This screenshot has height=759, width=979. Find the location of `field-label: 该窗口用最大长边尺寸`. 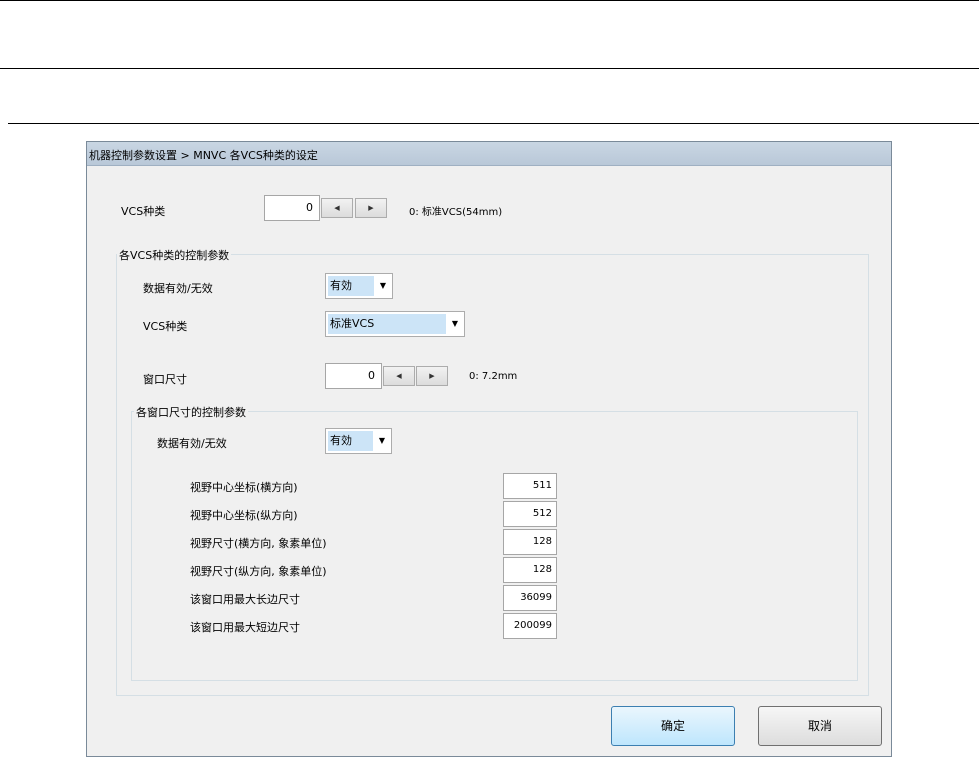

field-label: 该窗口用最大长边尺寸 is located at coordinates (245, 599).